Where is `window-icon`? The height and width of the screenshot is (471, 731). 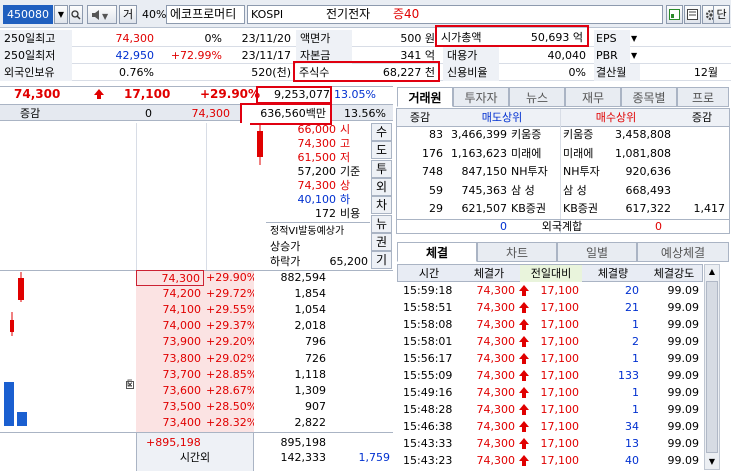 window-icon is located at coordinates (674, 14).